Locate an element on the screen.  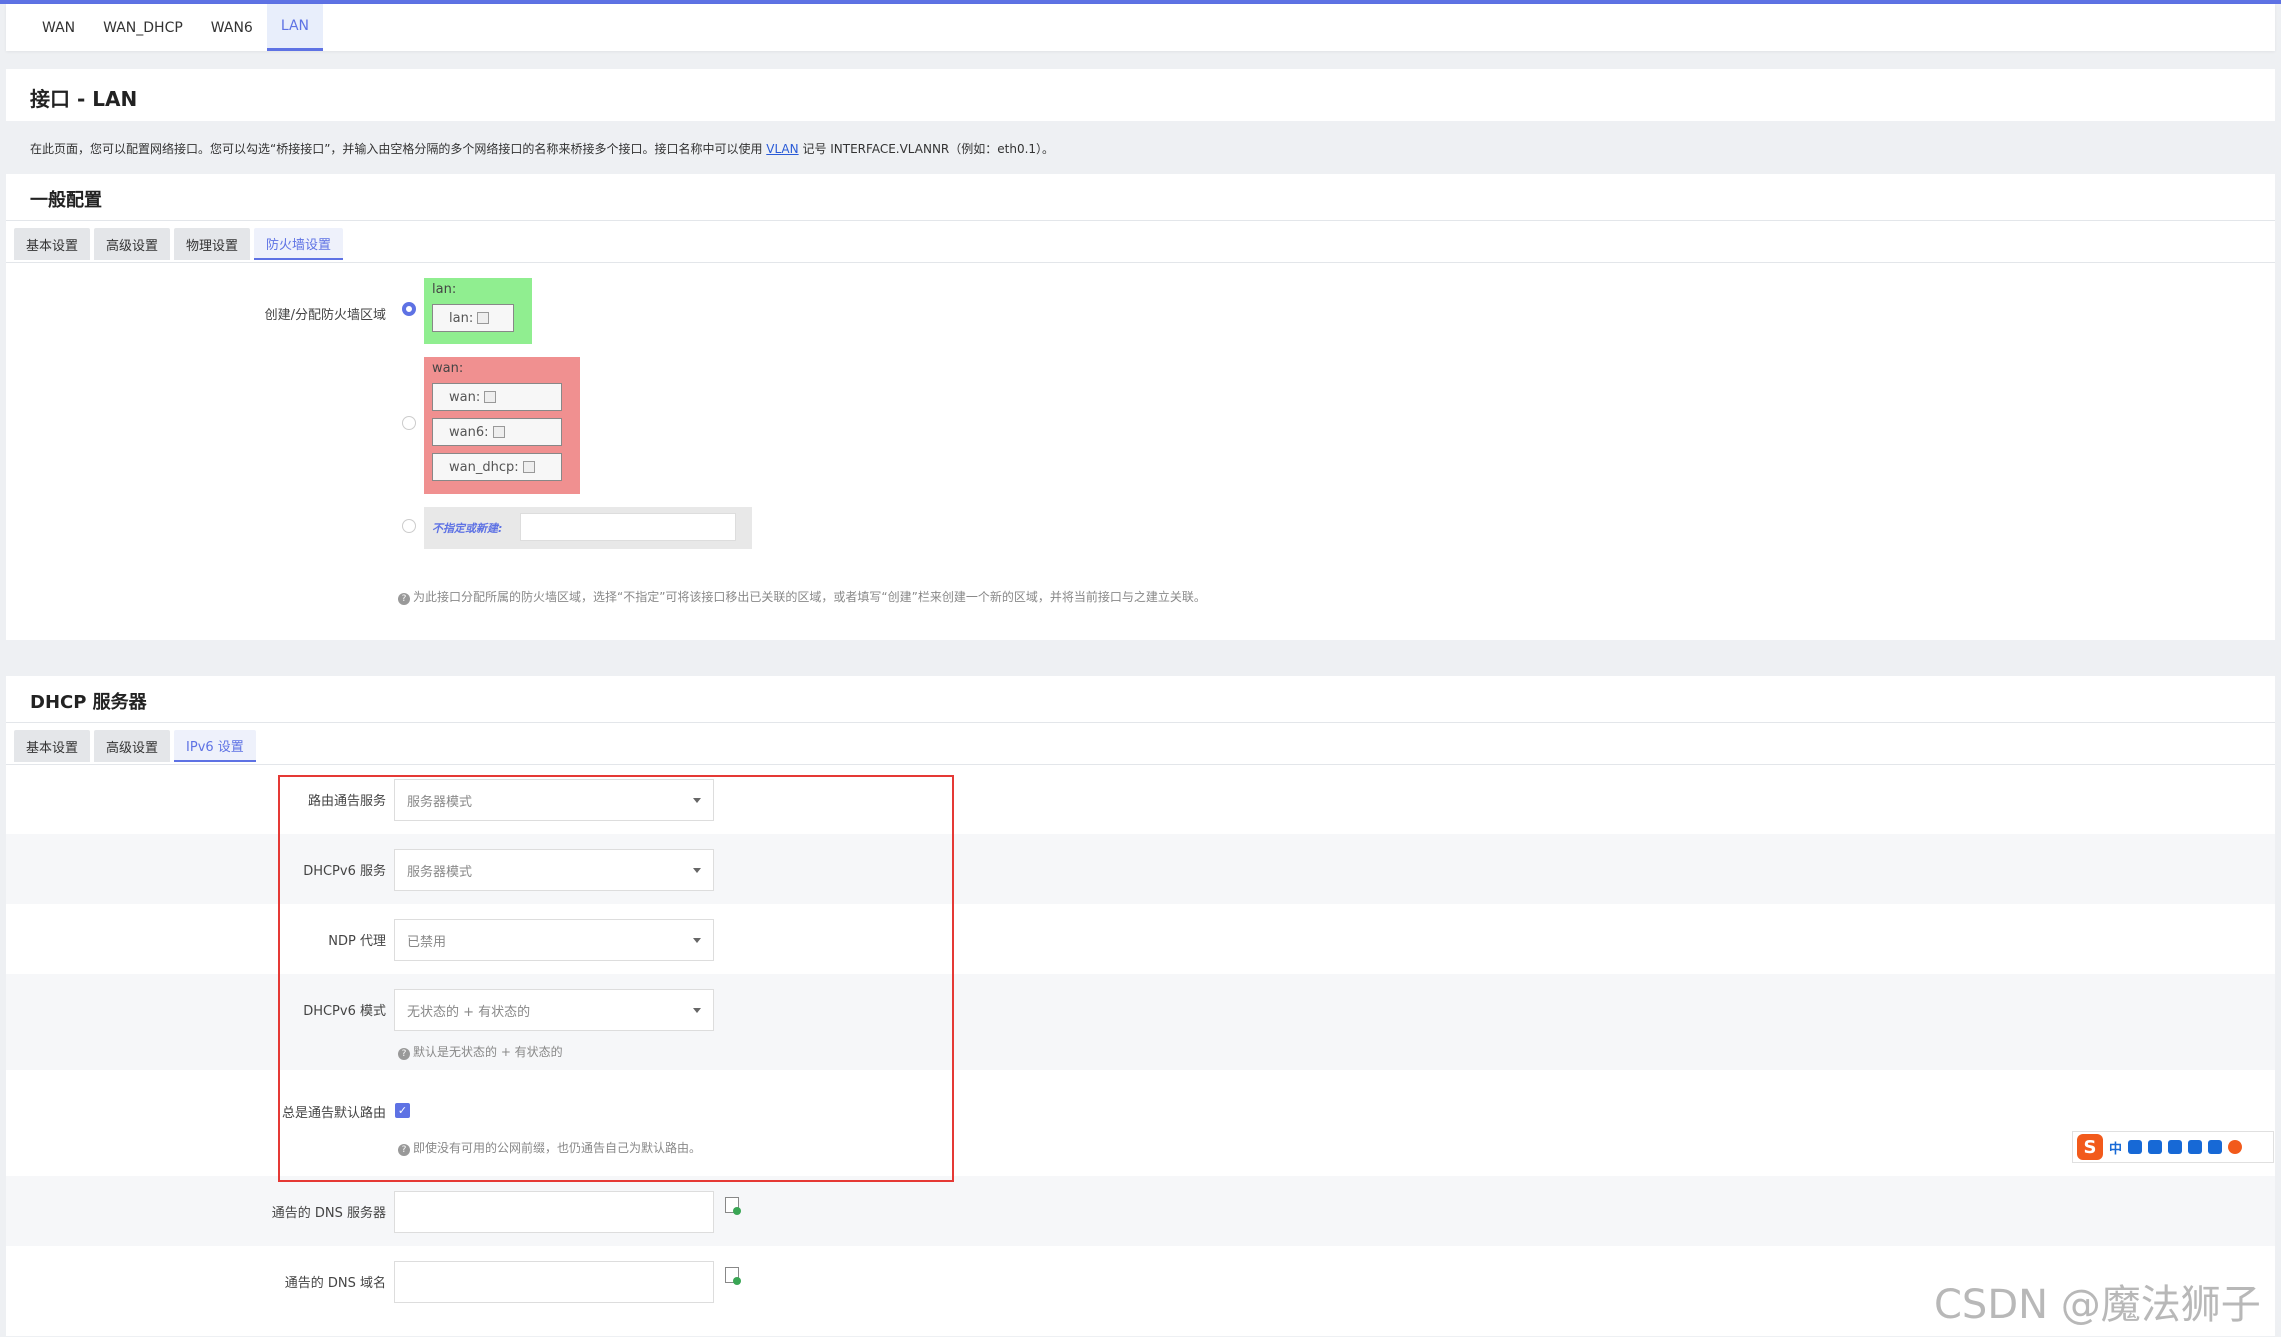
microphone-icon is located at coordinates (2155, 1147).